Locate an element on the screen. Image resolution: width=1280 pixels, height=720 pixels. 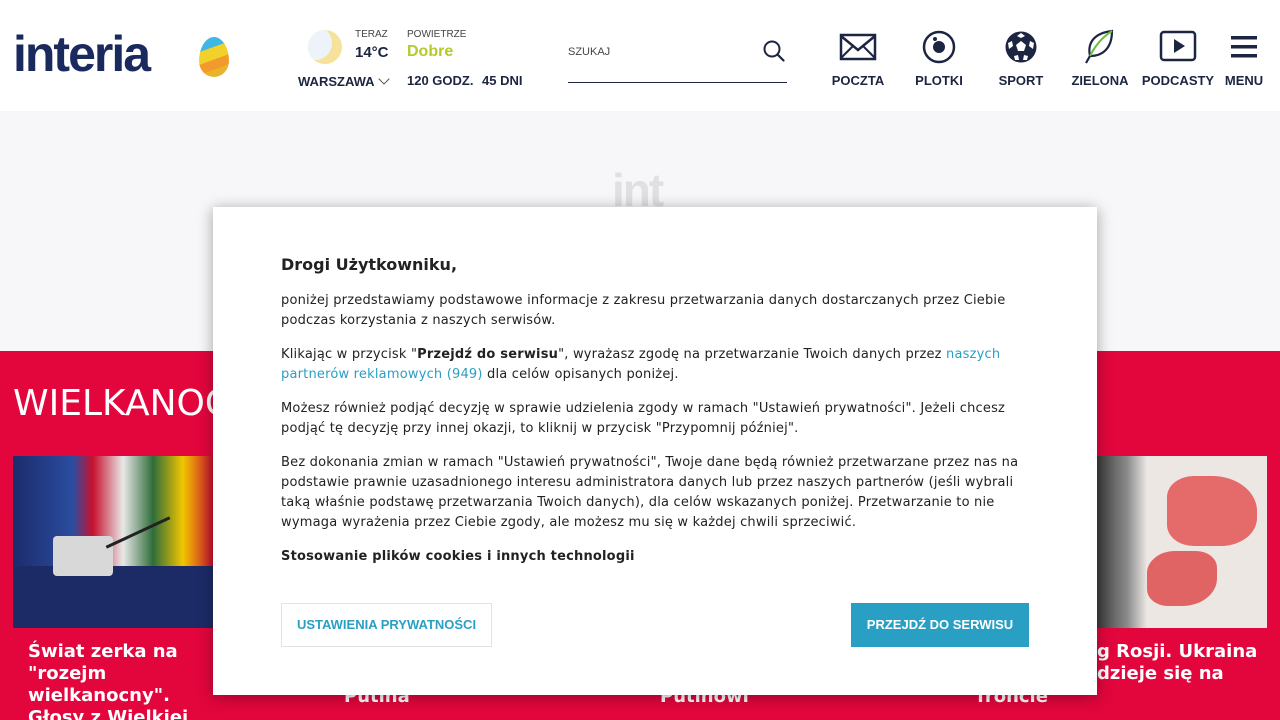
news-image-parliament is located at coordinates (113, 542).